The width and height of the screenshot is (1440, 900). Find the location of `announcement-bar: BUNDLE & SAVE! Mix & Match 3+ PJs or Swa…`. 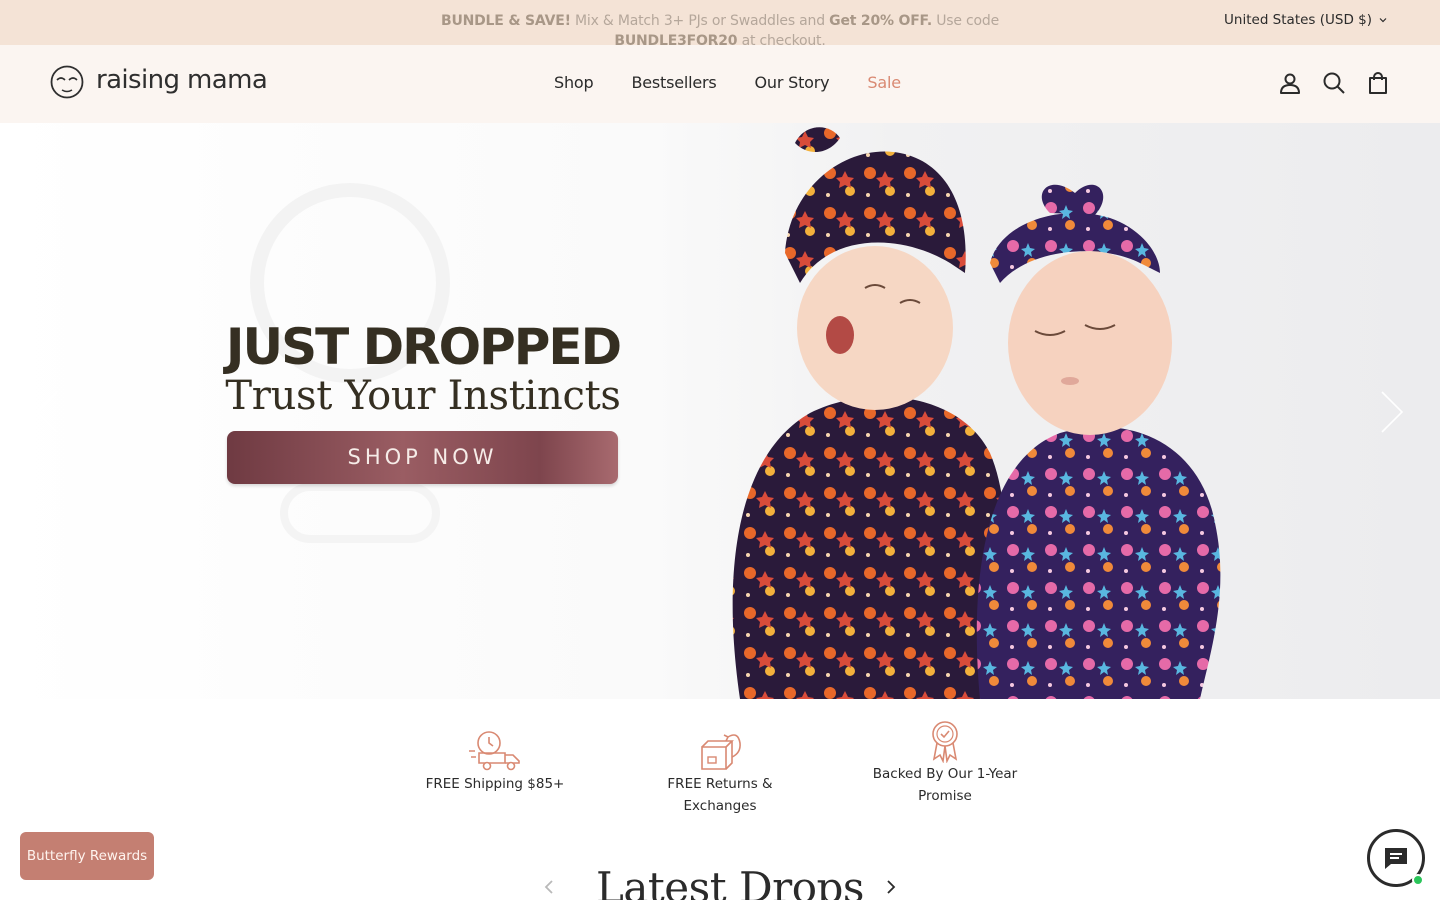

announcement-bar: BUNDLE & SAVE! Mix & Match 3+ PJs or Swa… is located at coordinates (720, 24).